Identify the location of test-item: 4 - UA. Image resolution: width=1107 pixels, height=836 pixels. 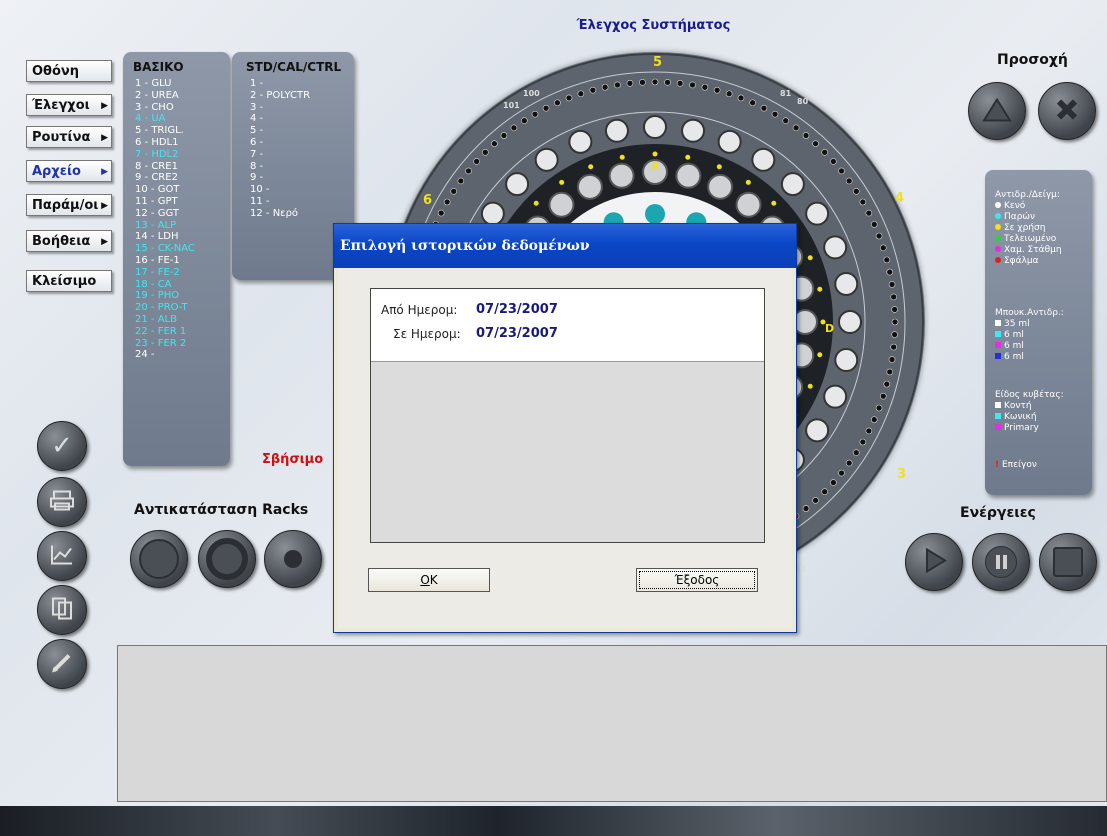
(165, 119).